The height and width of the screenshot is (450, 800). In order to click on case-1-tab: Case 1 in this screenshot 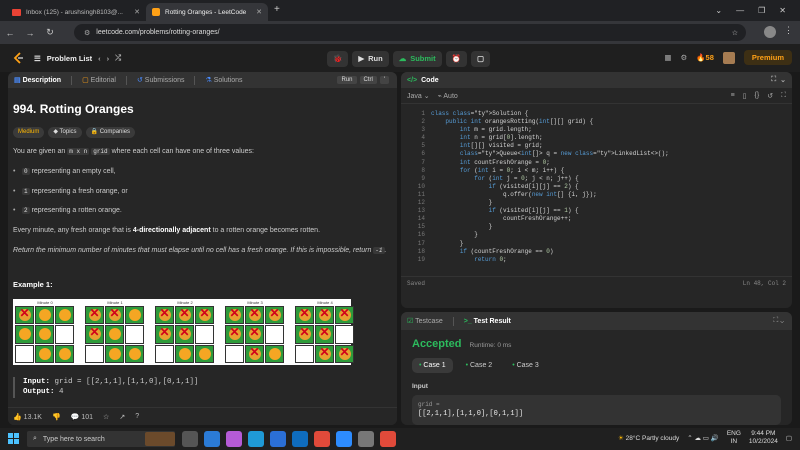, I will do `click(432, 365)`.